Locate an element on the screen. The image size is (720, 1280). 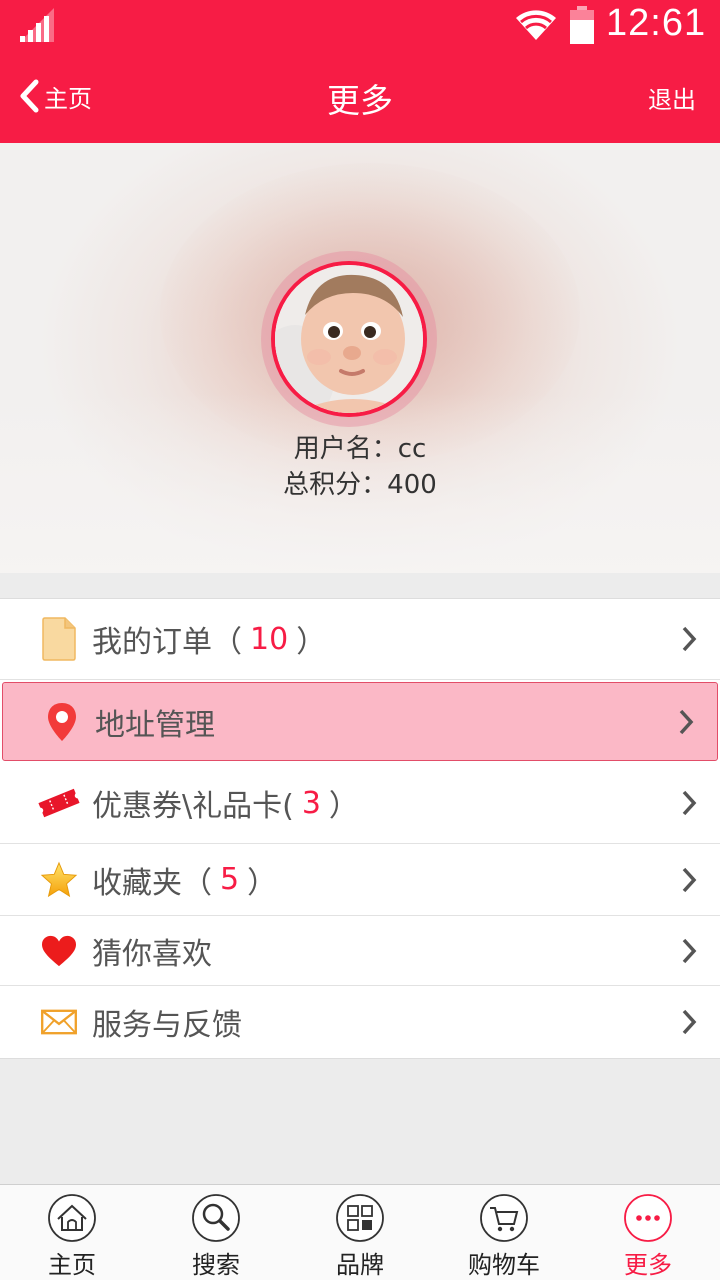
envelope-icon is located at coordinates (59, 1022).